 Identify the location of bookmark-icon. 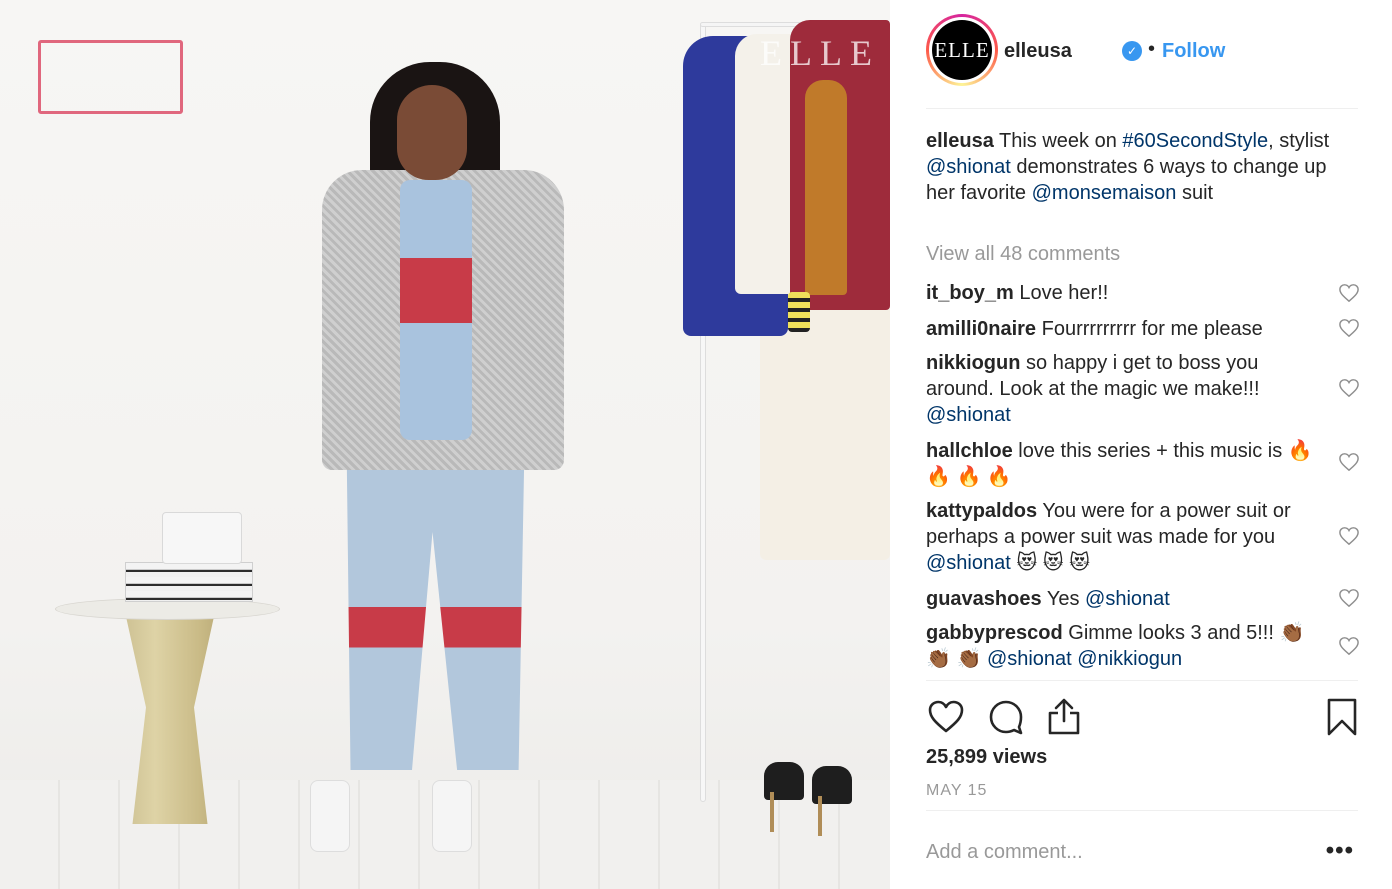
(1342, 717).